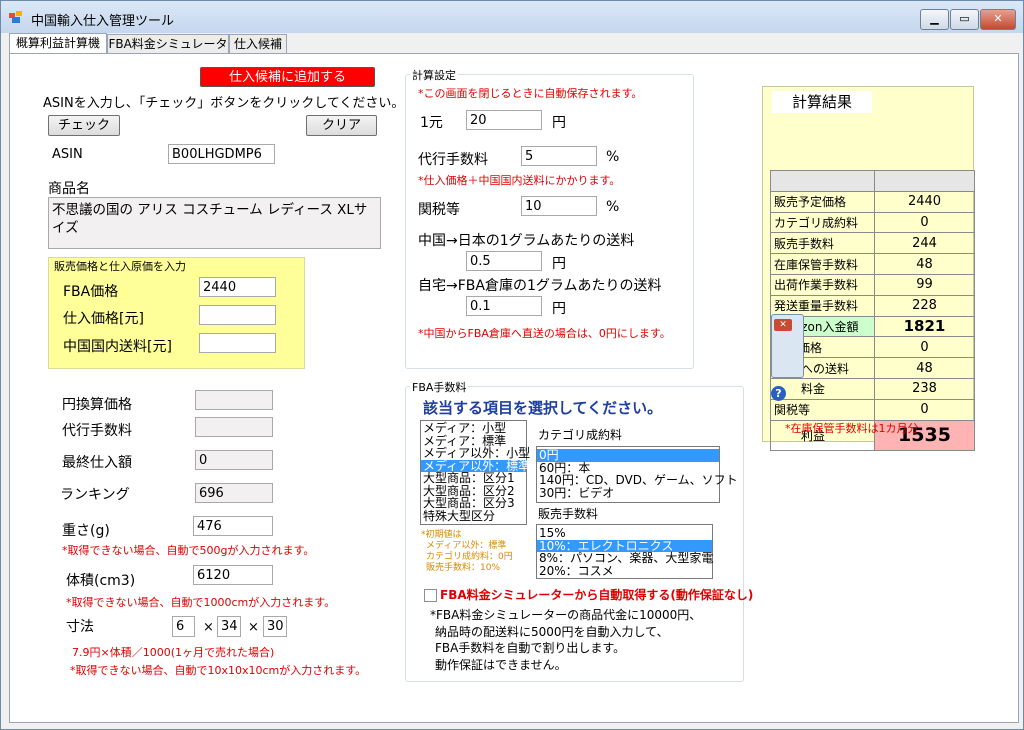  Describe the element at coordinates (924, 326) in the screenshot. I see `result-value: 1821` at that location.